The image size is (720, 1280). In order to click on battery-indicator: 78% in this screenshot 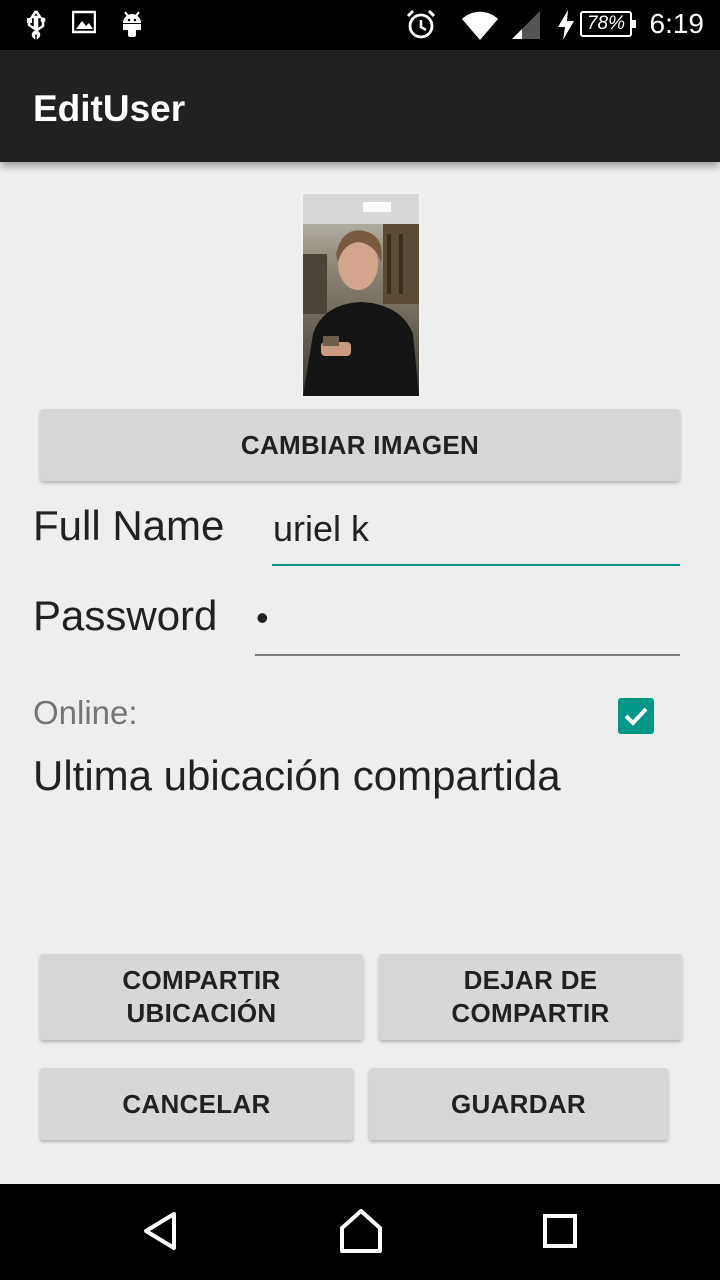, I will do `click(608, 24)`.